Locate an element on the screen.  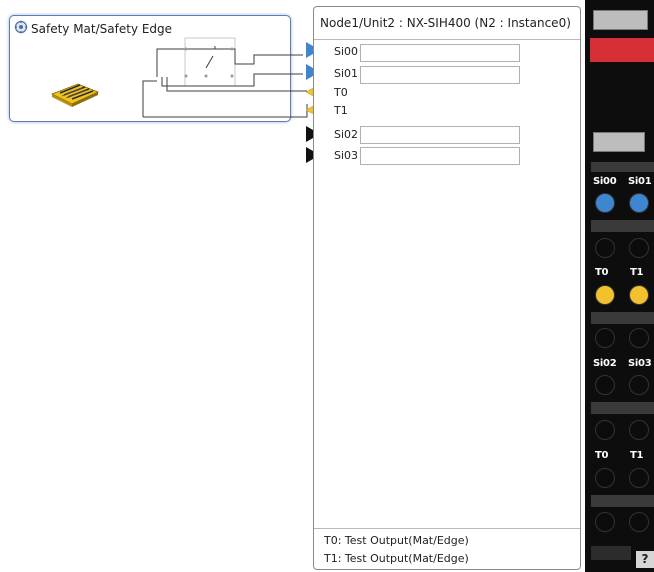
terminal-label-t0: T0 is located at coordinates (602, 272).